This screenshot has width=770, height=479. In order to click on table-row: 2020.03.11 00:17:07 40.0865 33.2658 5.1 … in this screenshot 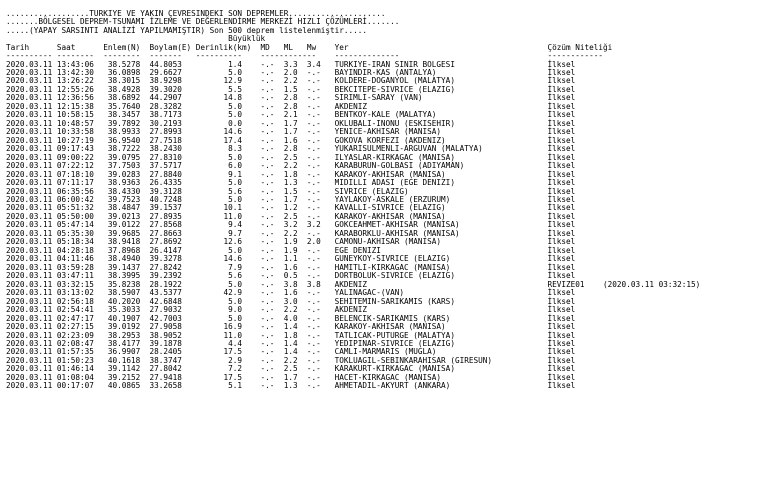, I will do `click(291, 386)`.